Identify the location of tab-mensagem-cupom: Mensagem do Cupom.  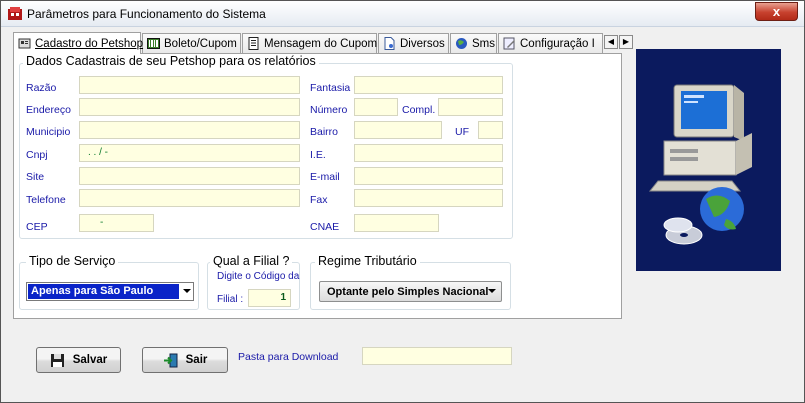
(309, 43).